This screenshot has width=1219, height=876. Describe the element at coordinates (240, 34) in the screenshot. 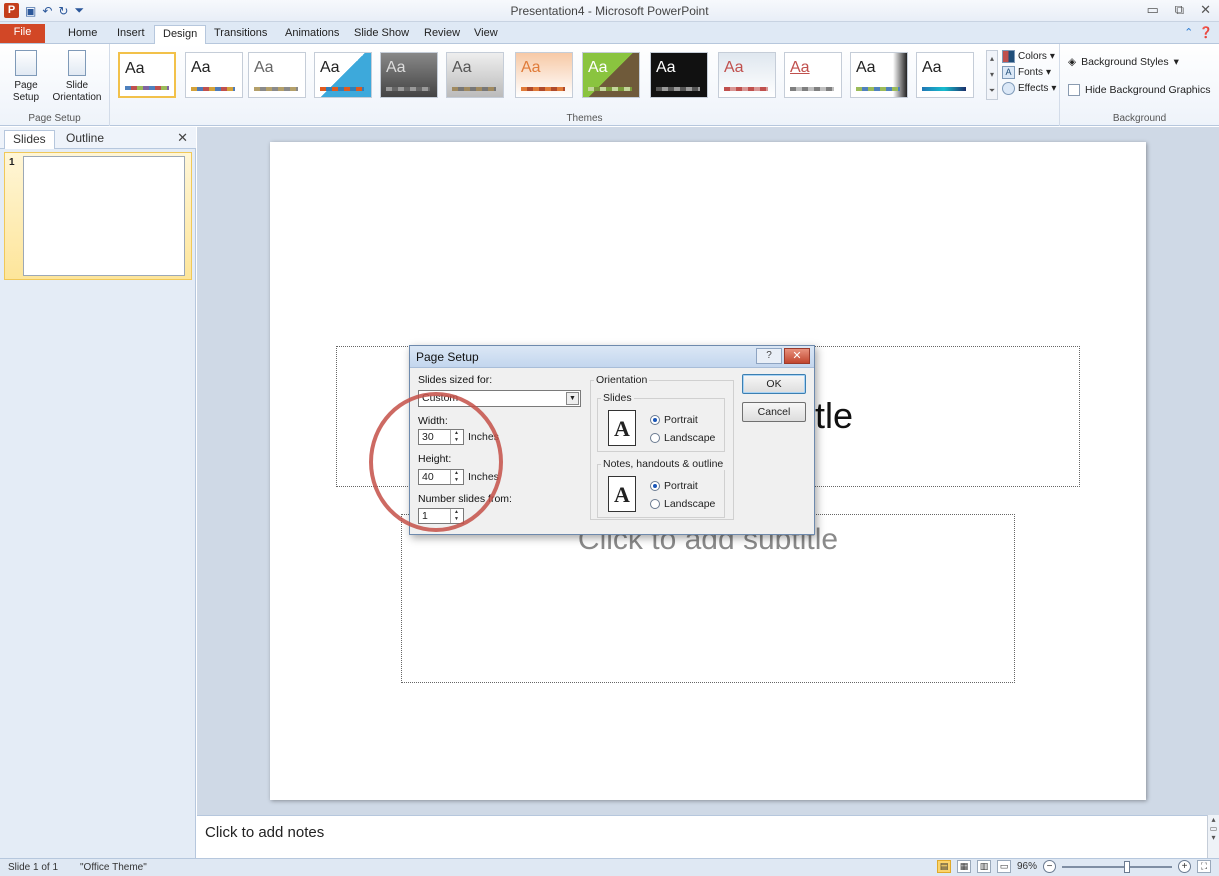

I see `tab-transitions: Transitions` at that location.